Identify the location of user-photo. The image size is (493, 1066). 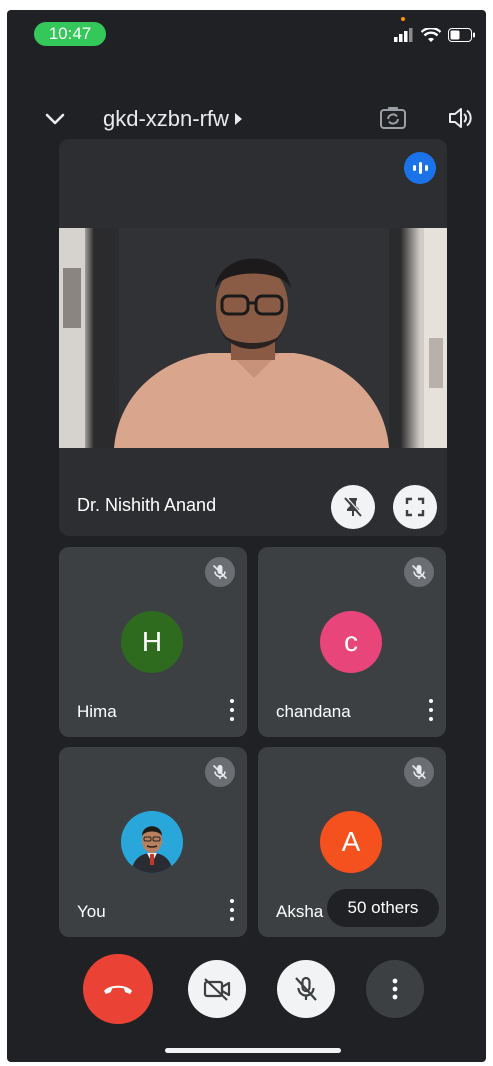
(152, 842).